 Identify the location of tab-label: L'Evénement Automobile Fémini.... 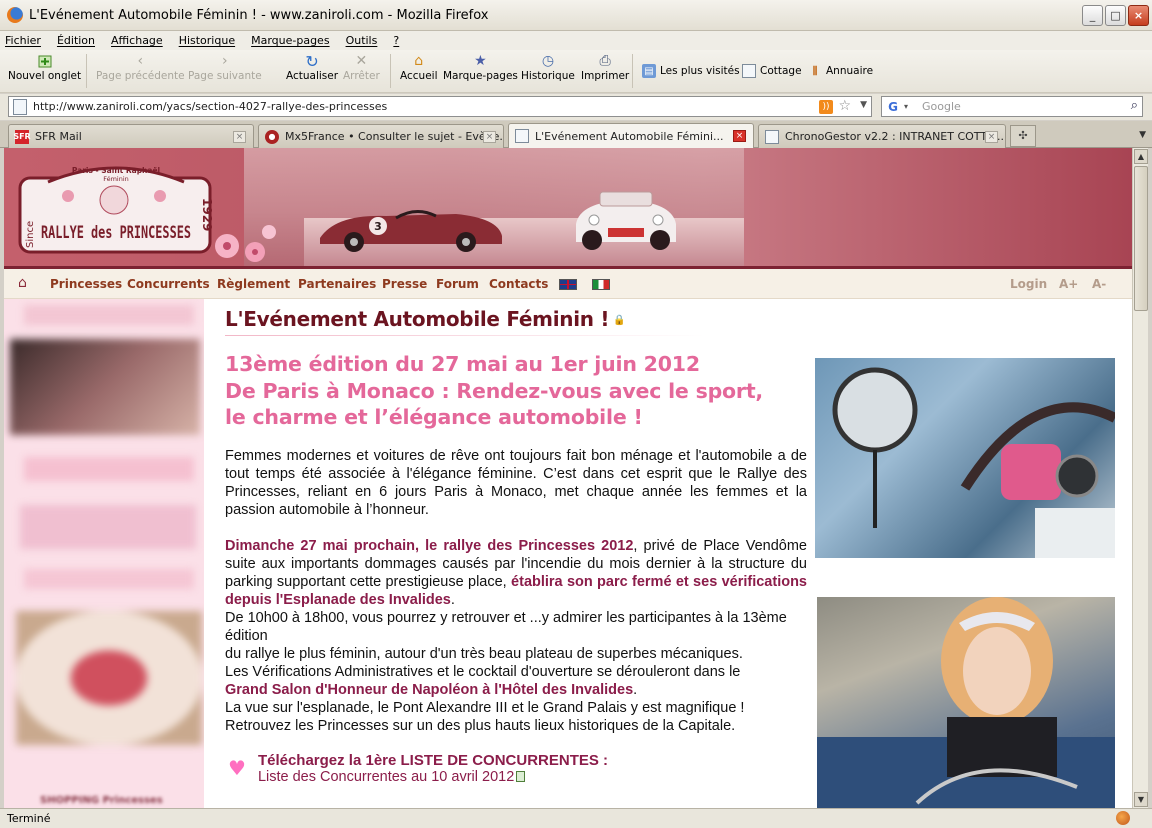
(629, 136).